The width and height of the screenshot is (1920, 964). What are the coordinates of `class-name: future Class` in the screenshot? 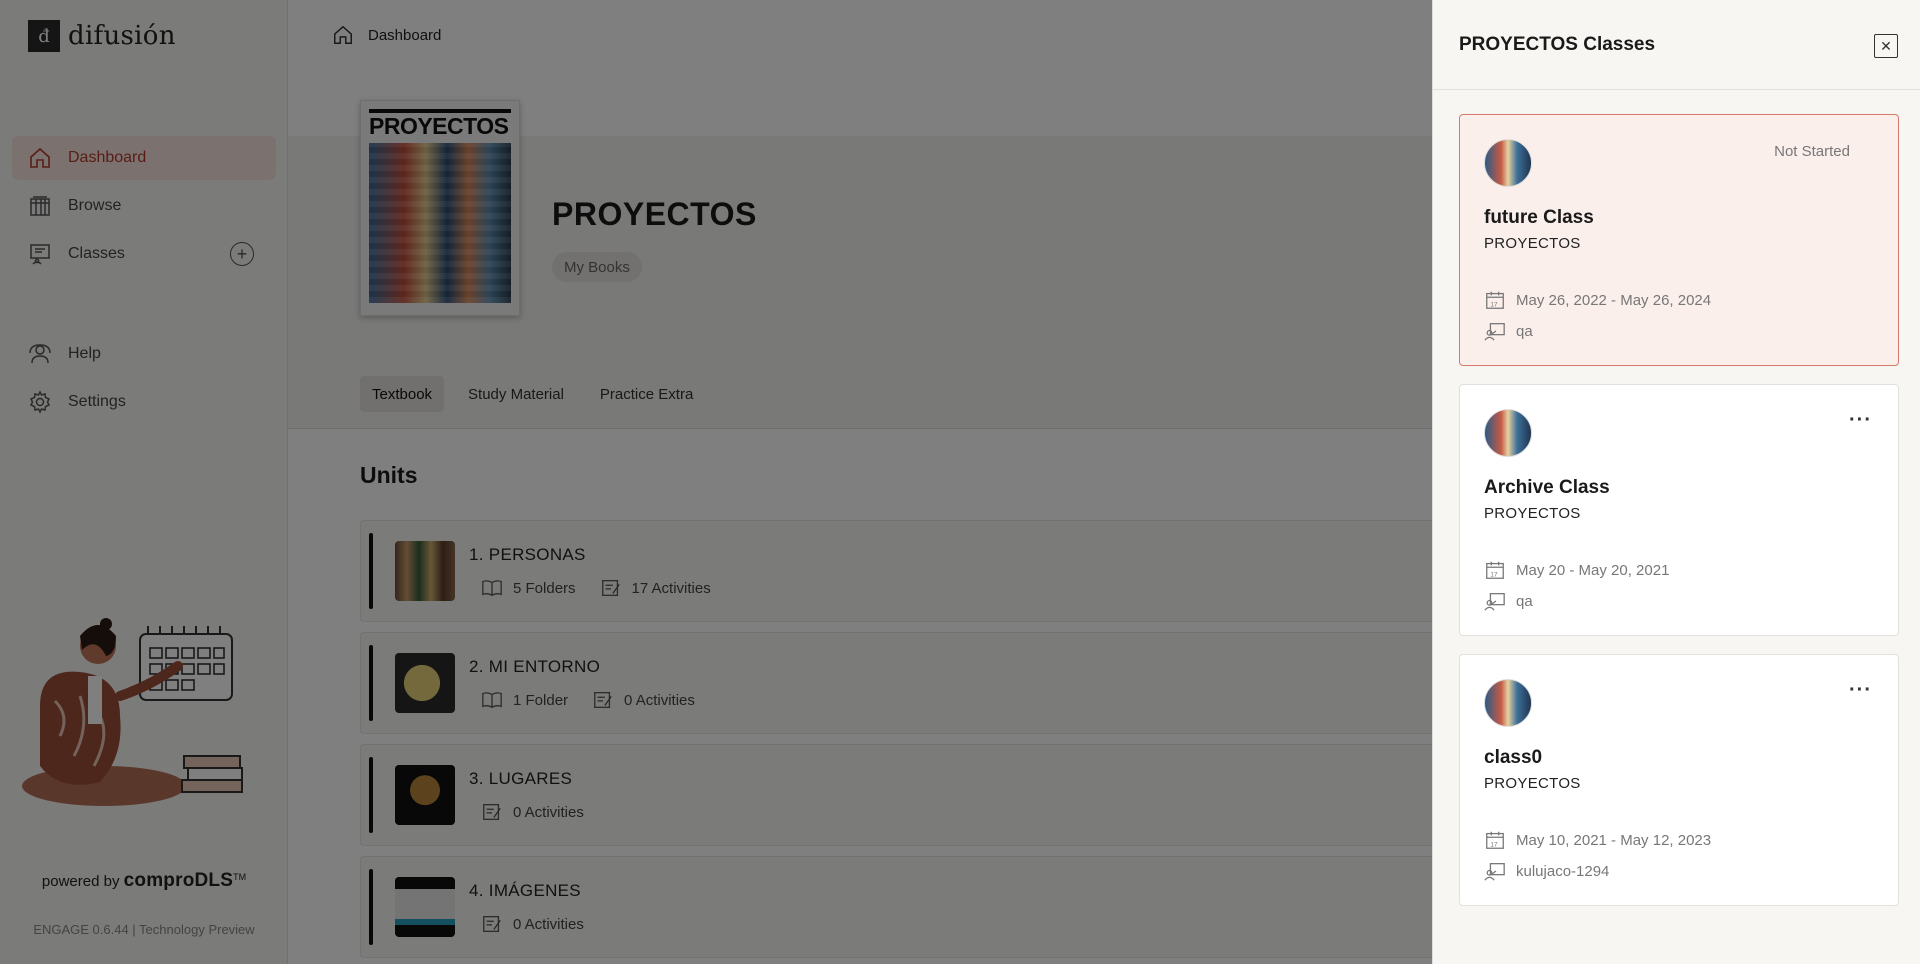 It's located at (1539, 217).